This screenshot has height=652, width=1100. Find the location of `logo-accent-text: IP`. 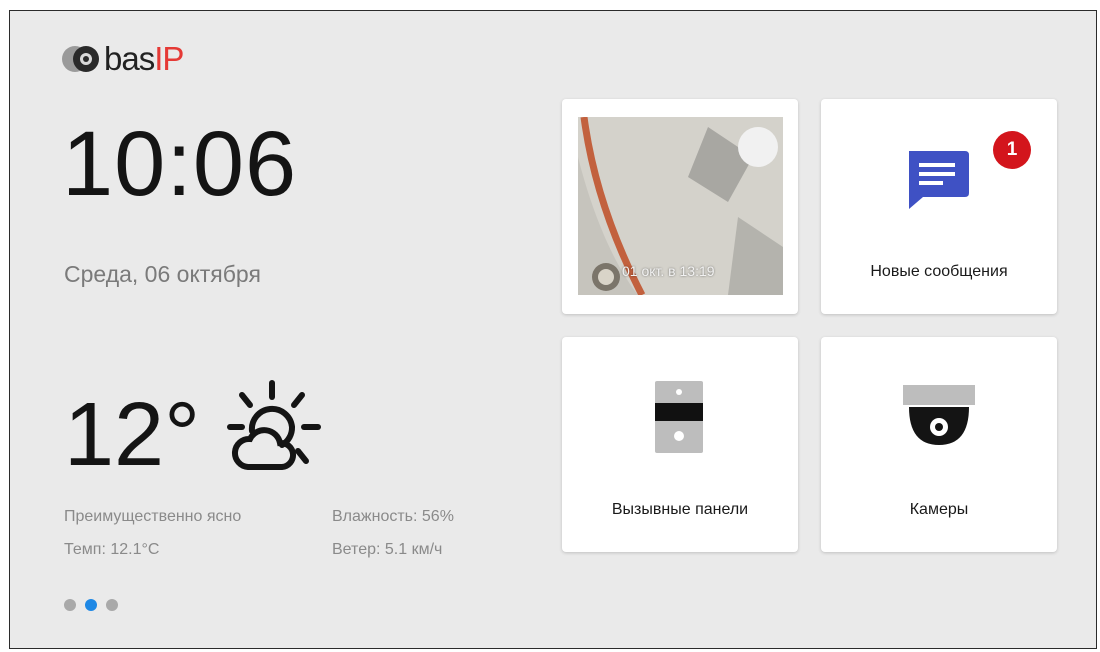

logo-accent-text: IP is located at coordinates (169, 58).